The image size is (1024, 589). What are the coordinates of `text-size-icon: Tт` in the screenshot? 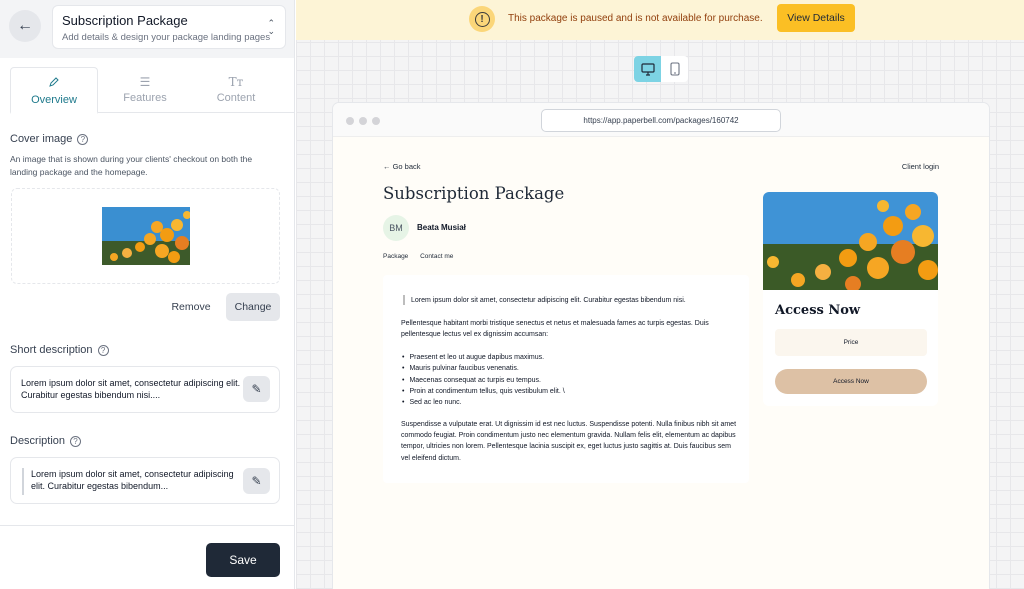 It's located at (236, 82).